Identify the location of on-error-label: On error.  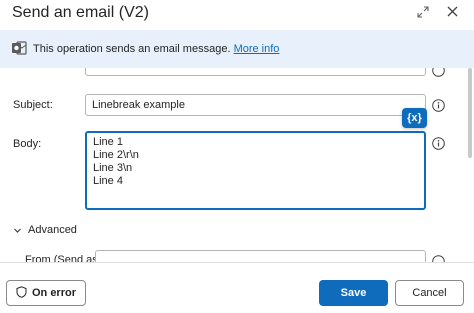
(53, 293).